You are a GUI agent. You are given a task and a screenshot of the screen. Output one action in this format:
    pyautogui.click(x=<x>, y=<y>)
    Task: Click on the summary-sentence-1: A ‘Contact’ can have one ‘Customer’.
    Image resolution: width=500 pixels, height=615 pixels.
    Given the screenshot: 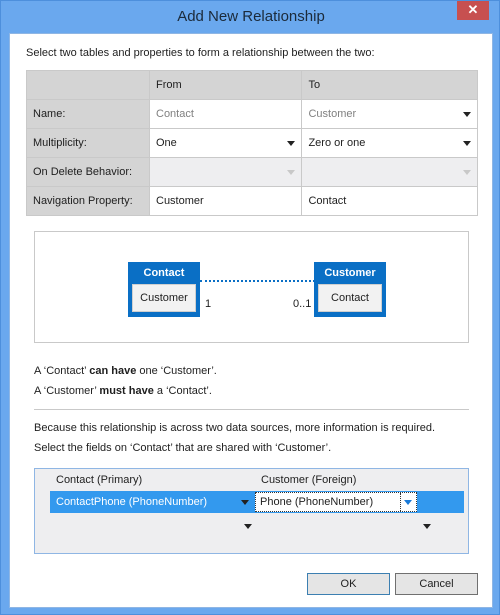 What is the action you would take?
    pyautogui.click(x=125, y=371)
    